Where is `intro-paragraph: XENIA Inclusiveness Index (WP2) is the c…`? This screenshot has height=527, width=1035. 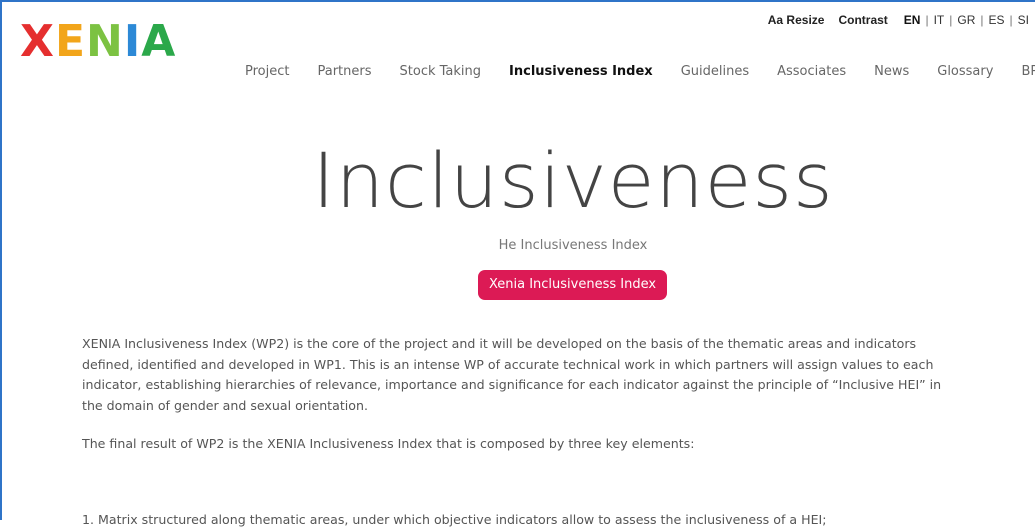 intro-paragraph: XENIA Inclusiveness Index (WP2) is the c… is located at coordinates (558, 375).